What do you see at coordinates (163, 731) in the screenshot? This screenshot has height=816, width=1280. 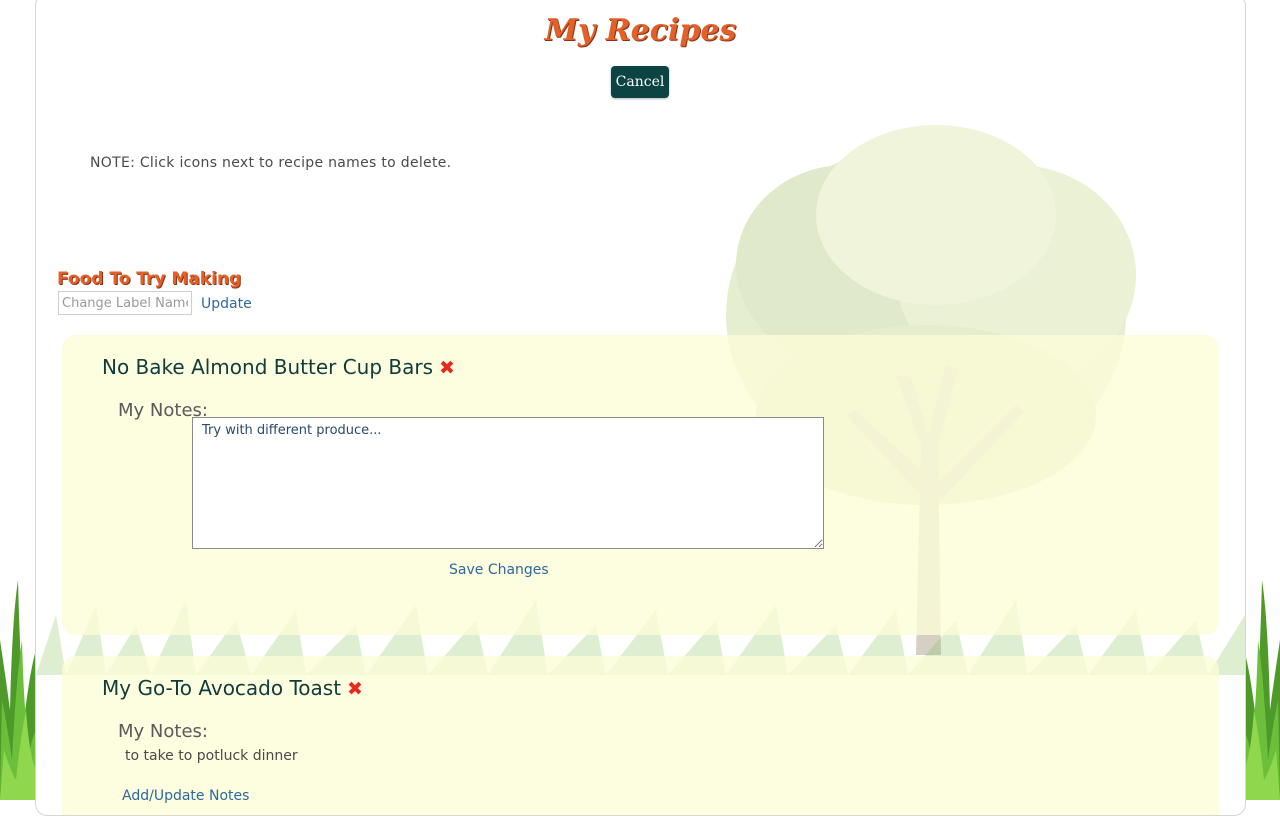 I see `notes-label: My Notes:` at bounding box center [163, 731].